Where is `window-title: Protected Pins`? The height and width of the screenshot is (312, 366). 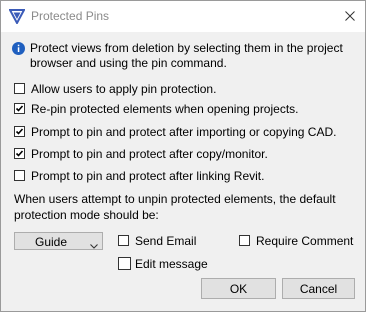 window-title: Protected Pins is located at coordinates (70, 16).